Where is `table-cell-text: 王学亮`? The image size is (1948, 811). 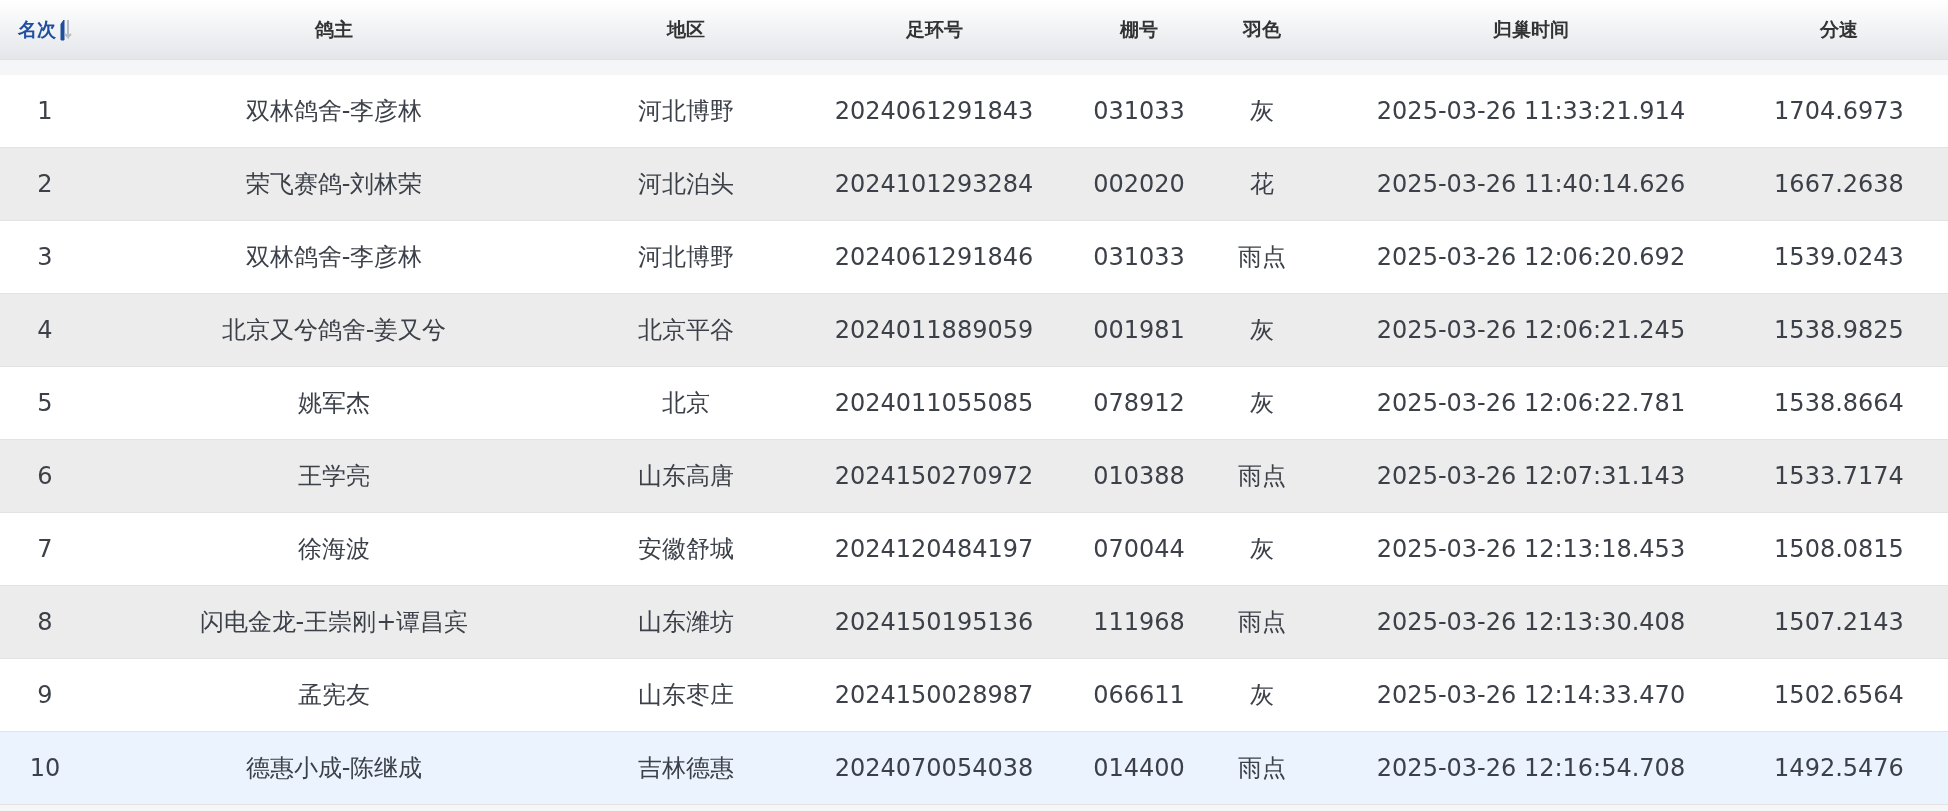
table-cell-text: 王学亮 is located at coordinates (334, 476).